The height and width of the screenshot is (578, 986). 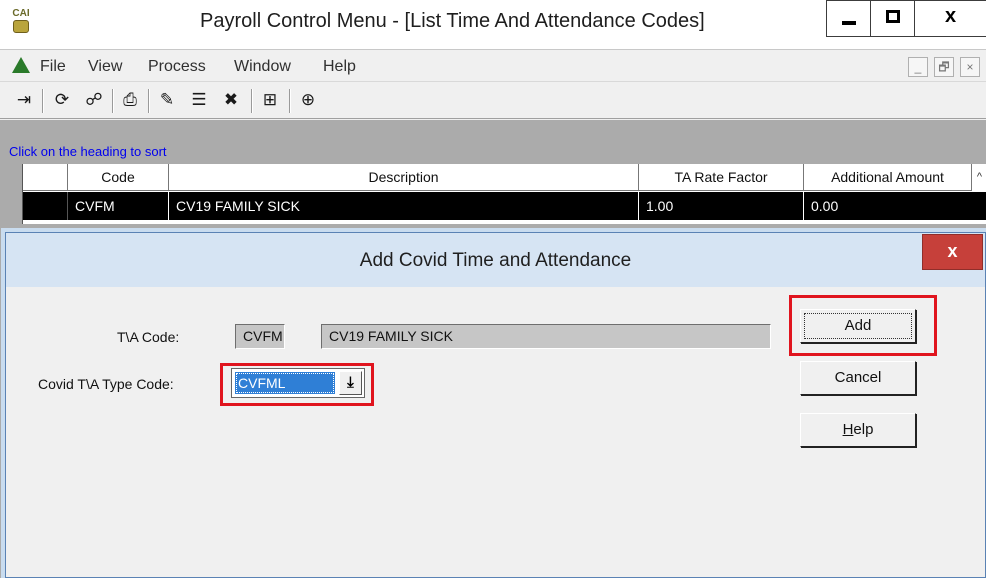 I want to click on ta-code-field: CVFM, so click(x=260, y=336).